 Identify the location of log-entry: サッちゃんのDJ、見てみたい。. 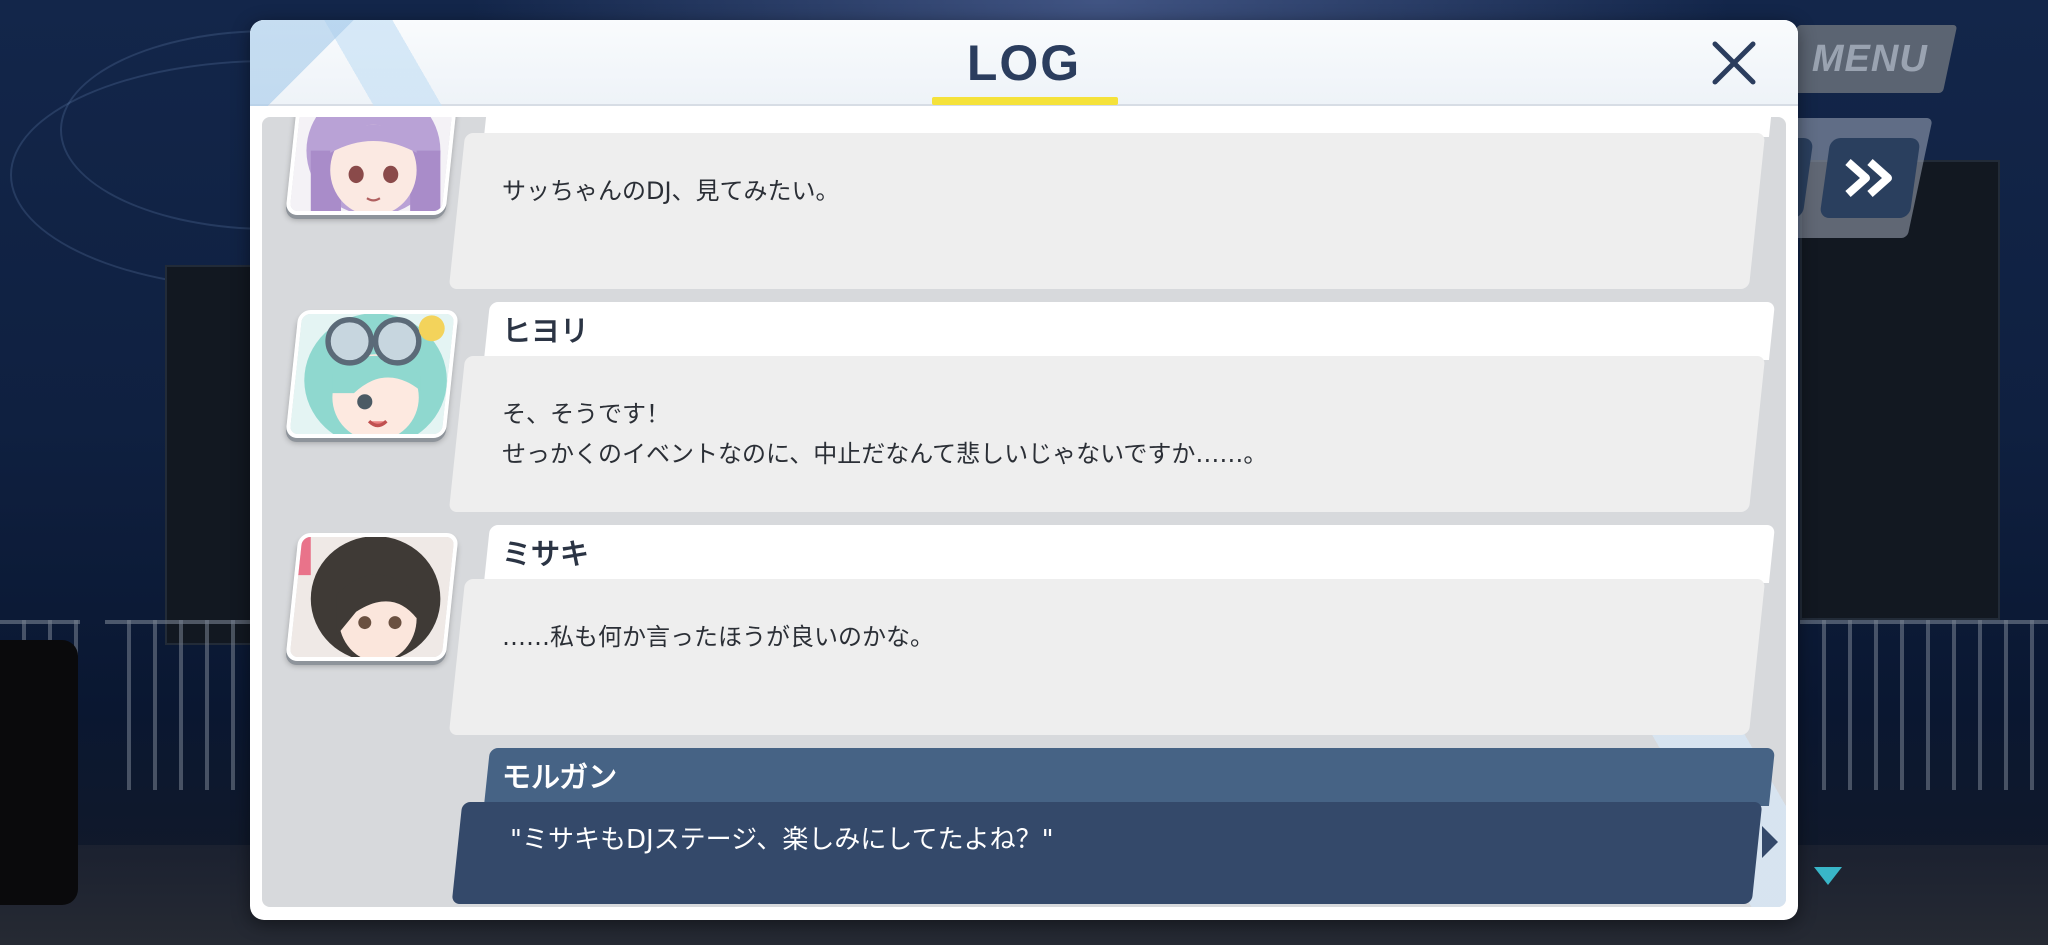
(1024, 208).